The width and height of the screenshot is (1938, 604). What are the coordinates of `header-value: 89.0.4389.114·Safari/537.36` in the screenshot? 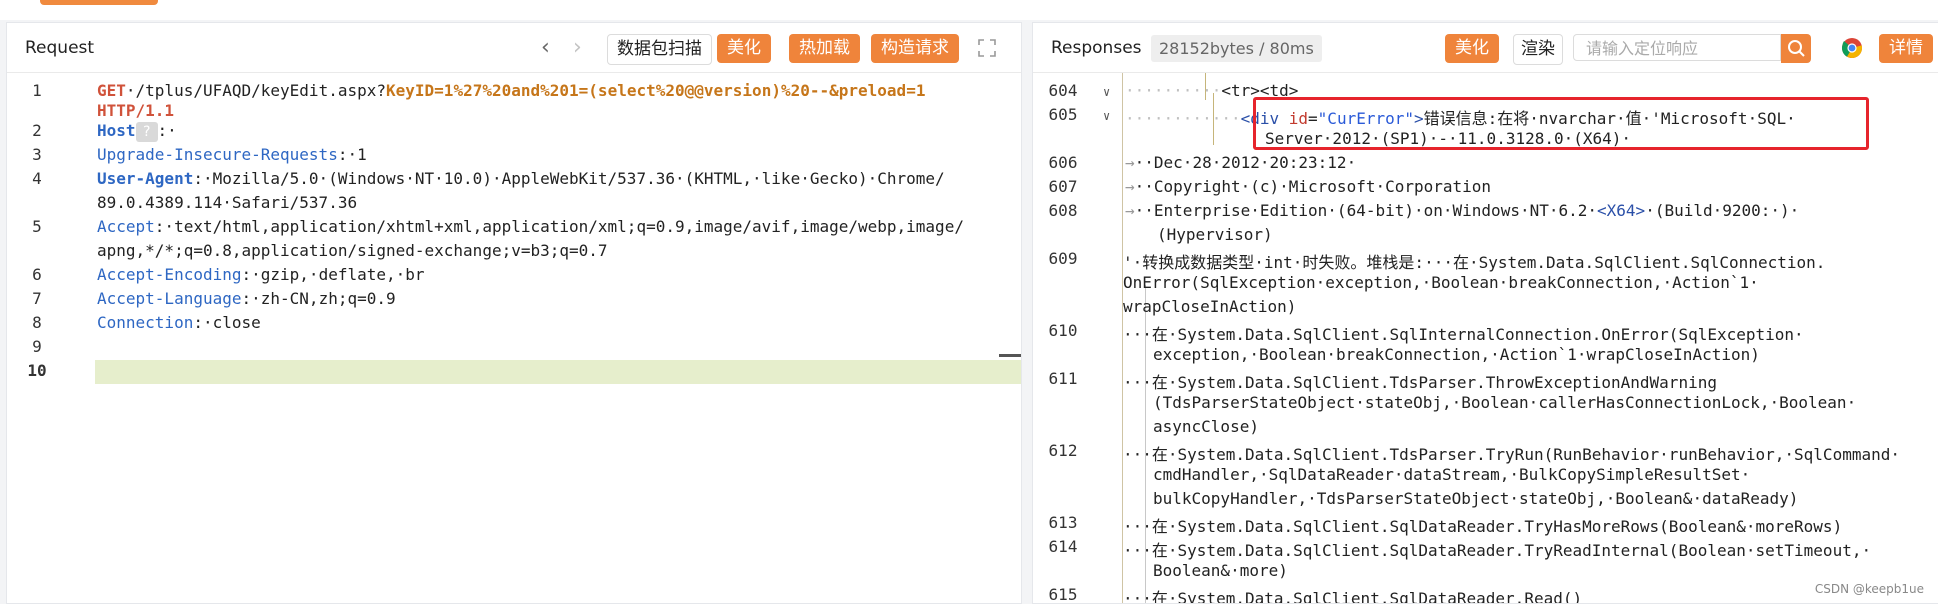 It's located at (227, 202).